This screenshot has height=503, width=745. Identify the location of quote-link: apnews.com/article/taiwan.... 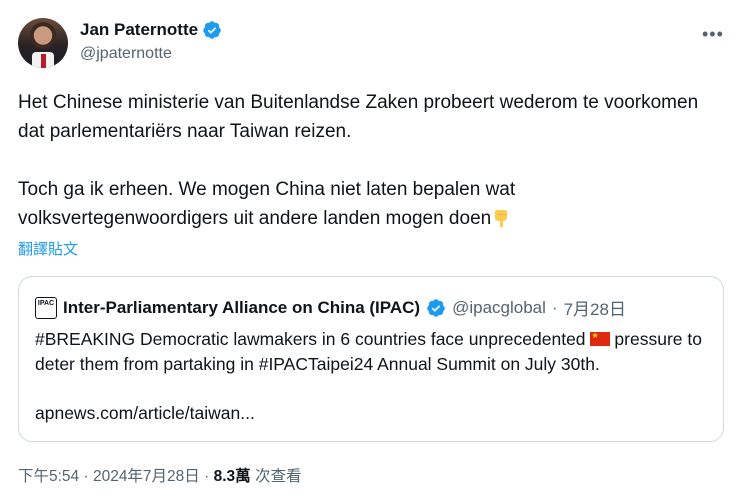
(145, 413).